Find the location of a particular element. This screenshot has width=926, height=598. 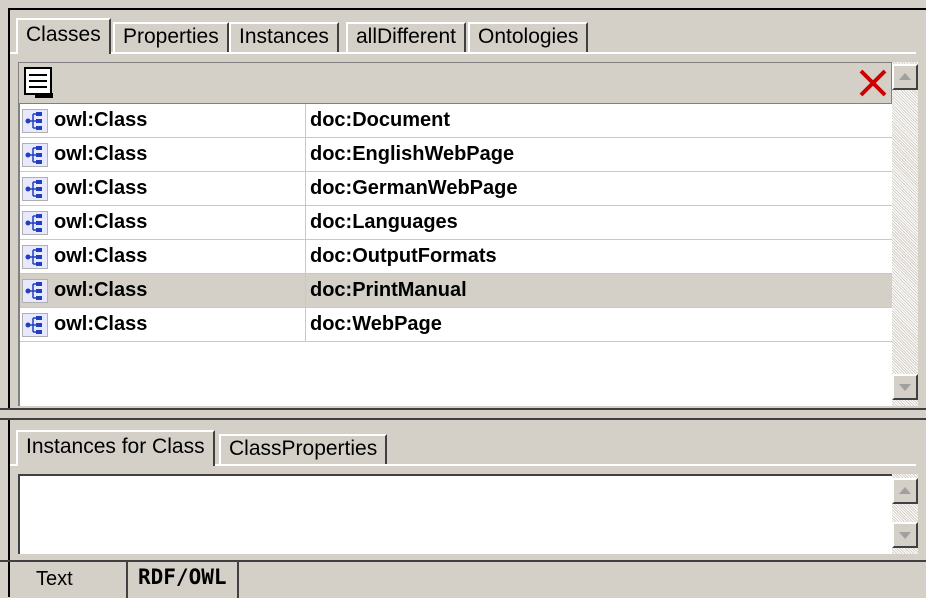

tab-instances: Instances is located at coordinates (284, 37).